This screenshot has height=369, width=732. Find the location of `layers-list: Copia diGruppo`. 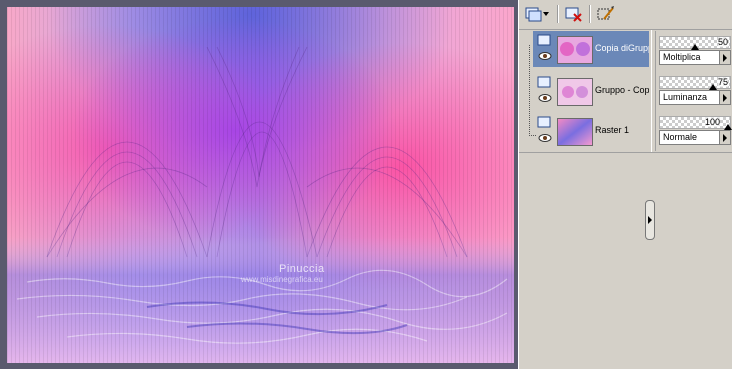

layers-list: Copia diGruppo is located at coordinates (588, 91).